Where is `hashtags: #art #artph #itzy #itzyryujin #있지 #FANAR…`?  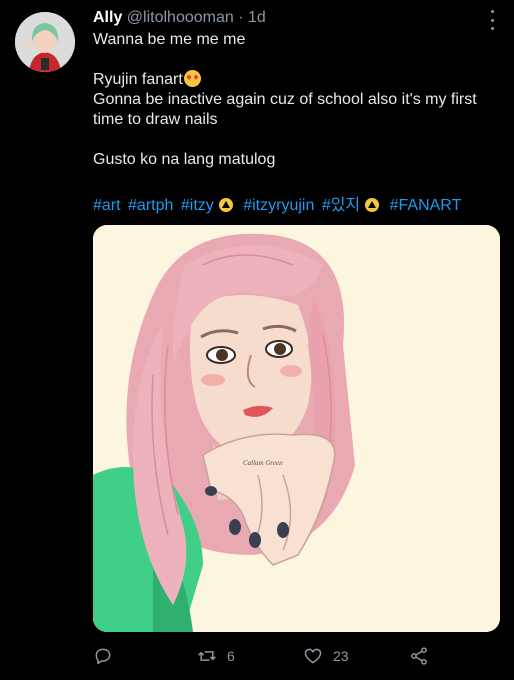 hashtags: #art #artph #itzy #itzyryujin #있지 #FANAR… is located at coordinates (278, 206).